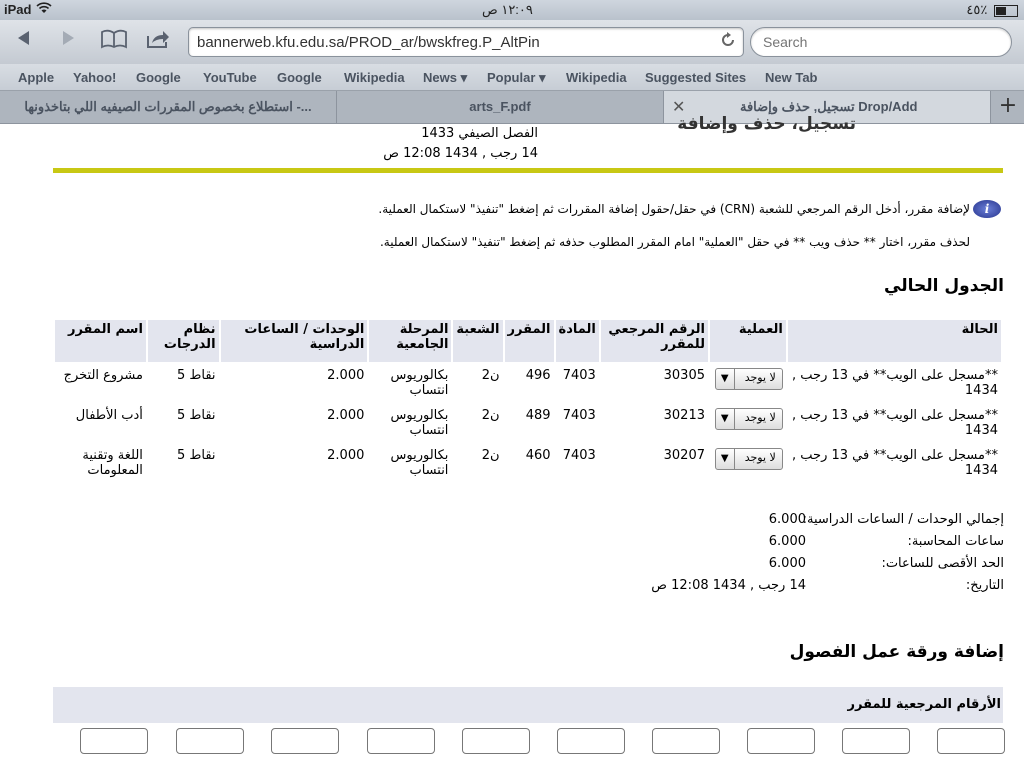  I want to click on date-label: التاريخ:, so click(984, 585).